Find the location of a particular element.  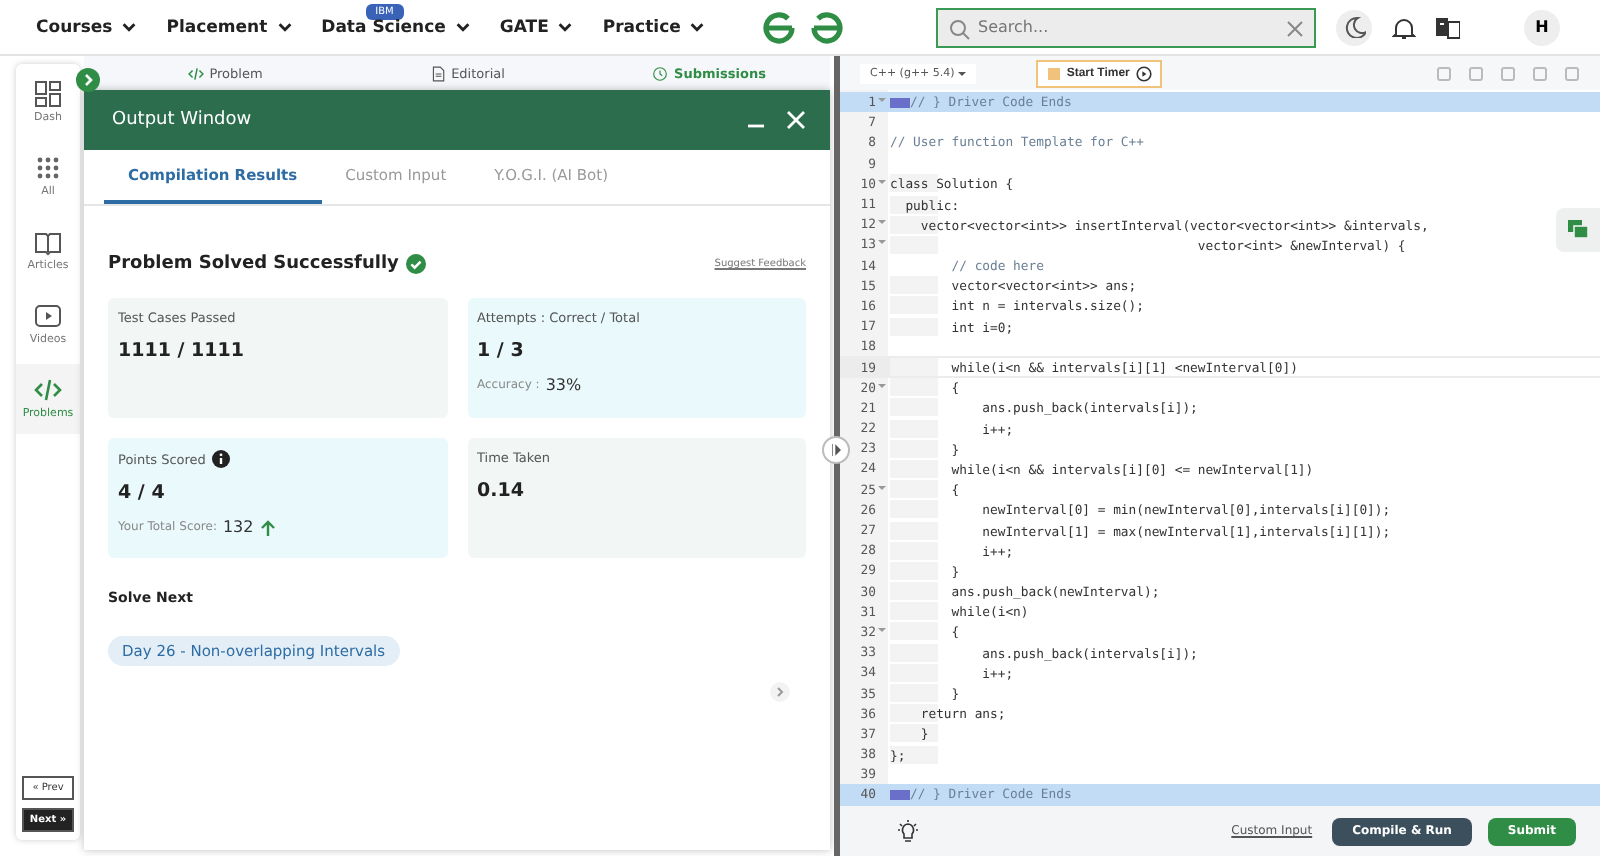

logo-icon is located at coordinates (803, 28).